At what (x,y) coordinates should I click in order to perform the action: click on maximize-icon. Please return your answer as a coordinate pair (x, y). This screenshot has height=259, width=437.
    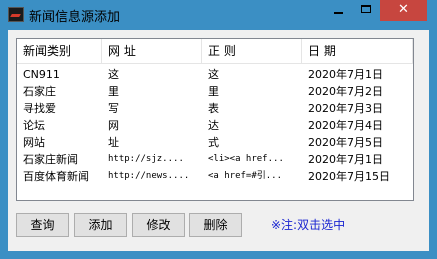
    Looking at the image, I should click on (366, 9).